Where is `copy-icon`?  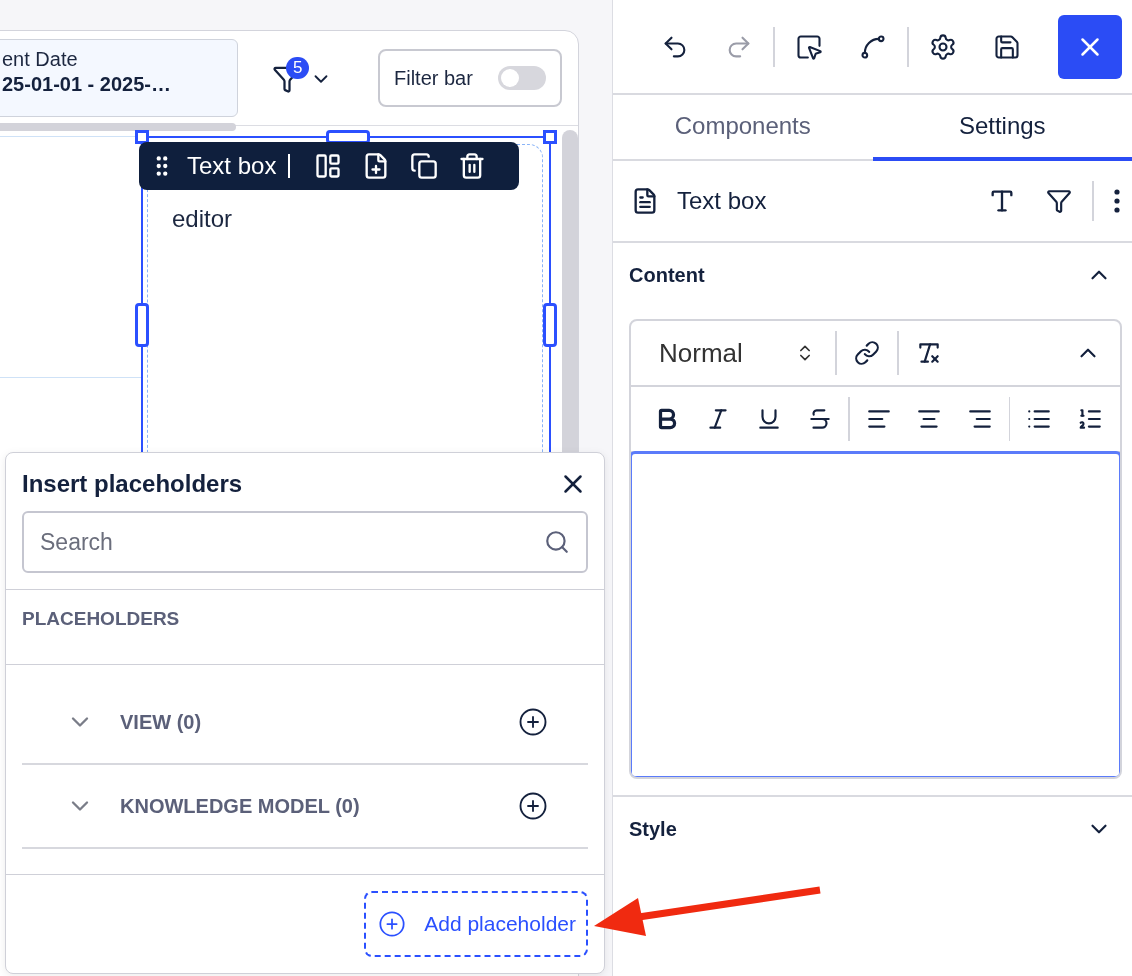
copy-icon is located at coordinates (424, 166).